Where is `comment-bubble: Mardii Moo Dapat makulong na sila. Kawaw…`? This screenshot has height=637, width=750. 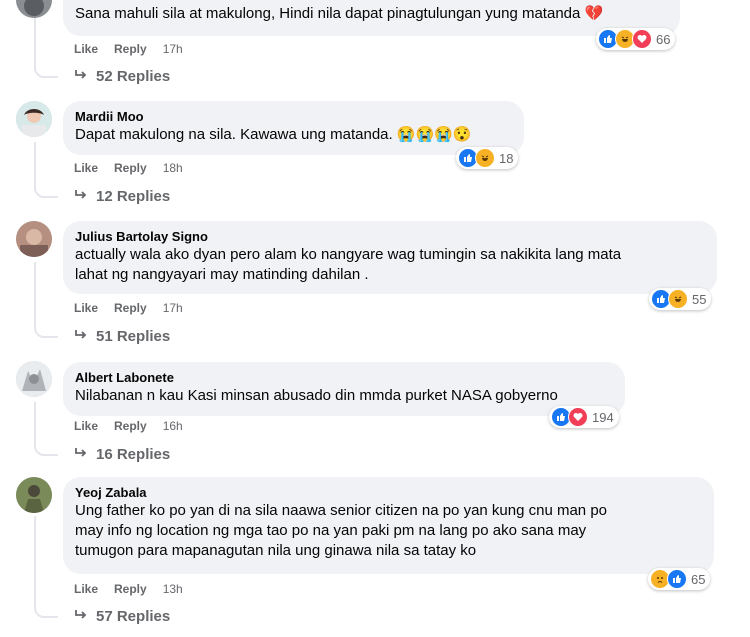
comment-bubble: Mardii Moo Dapat makulong na sila. Kawaw… is located at coordinates (293, 128).